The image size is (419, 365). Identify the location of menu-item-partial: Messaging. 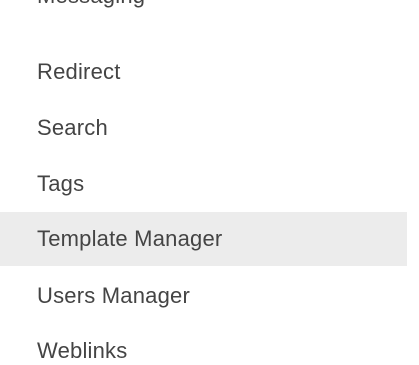
(209, 15).